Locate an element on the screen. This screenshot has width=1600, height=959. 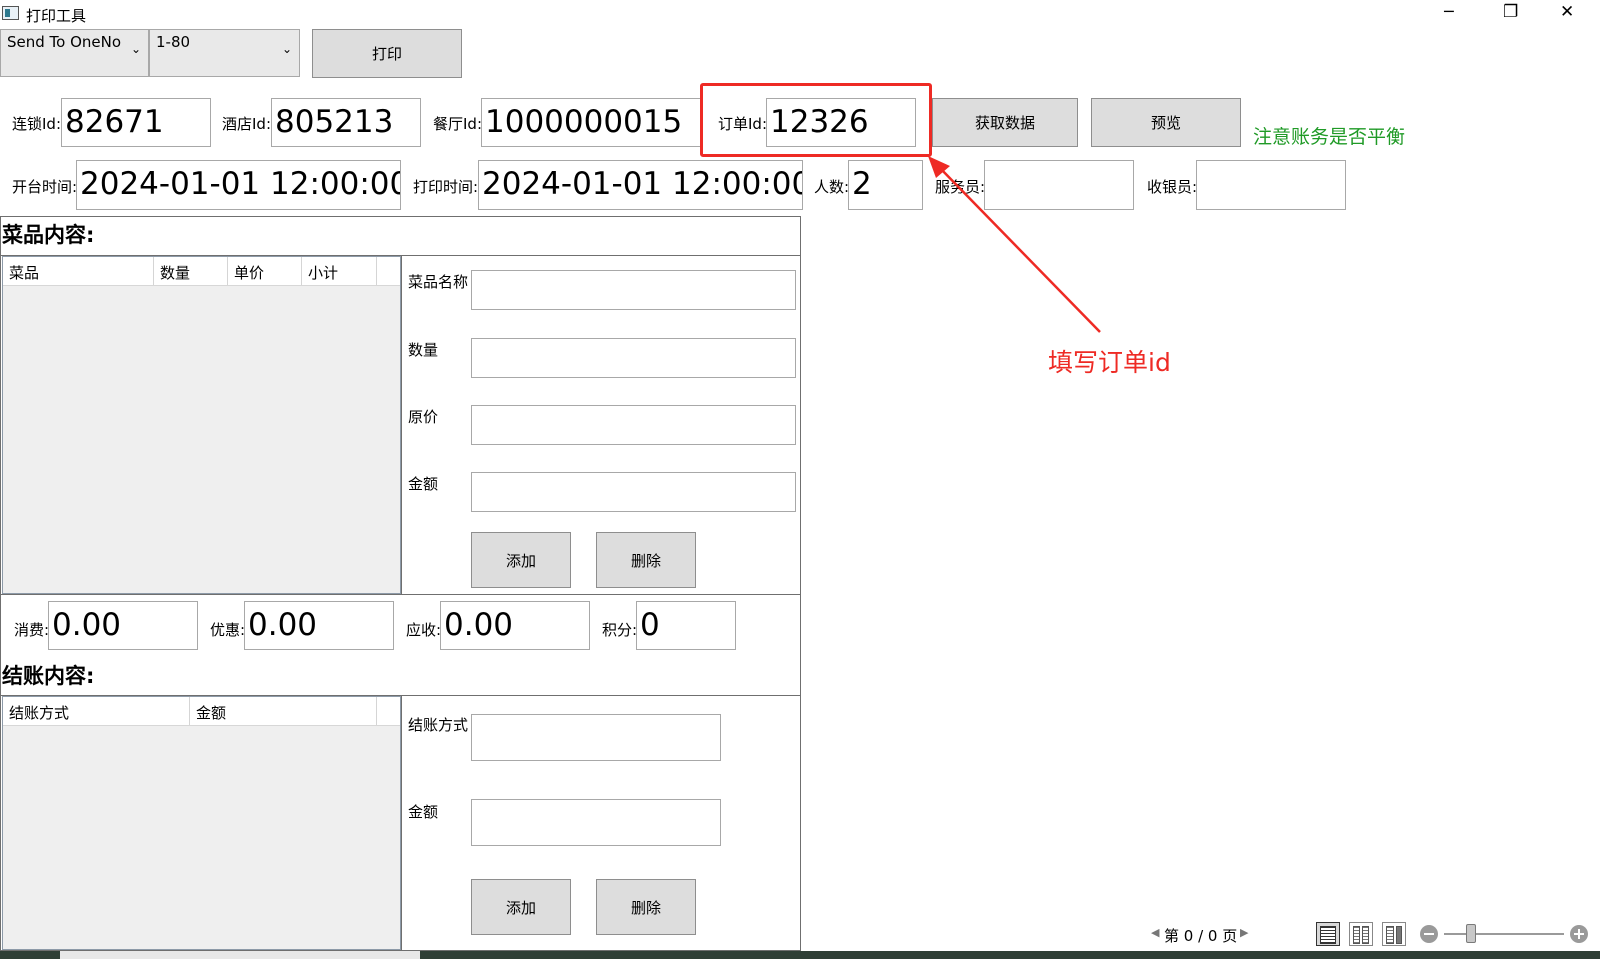
dishes-table-header: 菜品 数量 单价 小计 is located at coordinates (201, 271).